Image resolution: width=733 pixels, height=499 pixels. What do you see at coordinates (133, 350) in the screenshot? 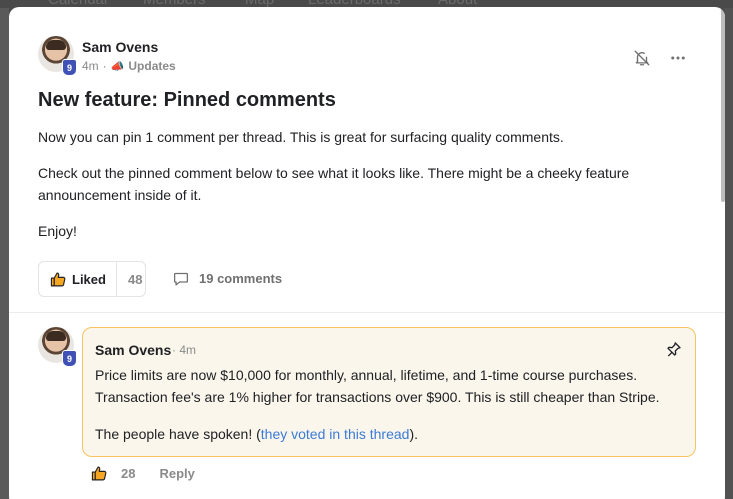
I see `comment-author-name: Sam Ovens` at bounding box center [133, 350].